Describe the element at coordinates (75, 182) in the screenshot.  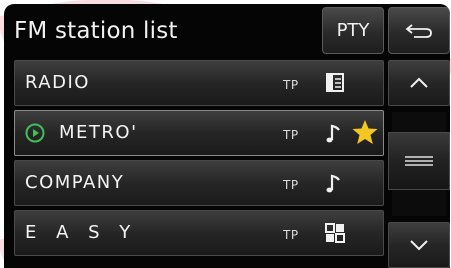
I see `station-name: COMPANY` at that location.